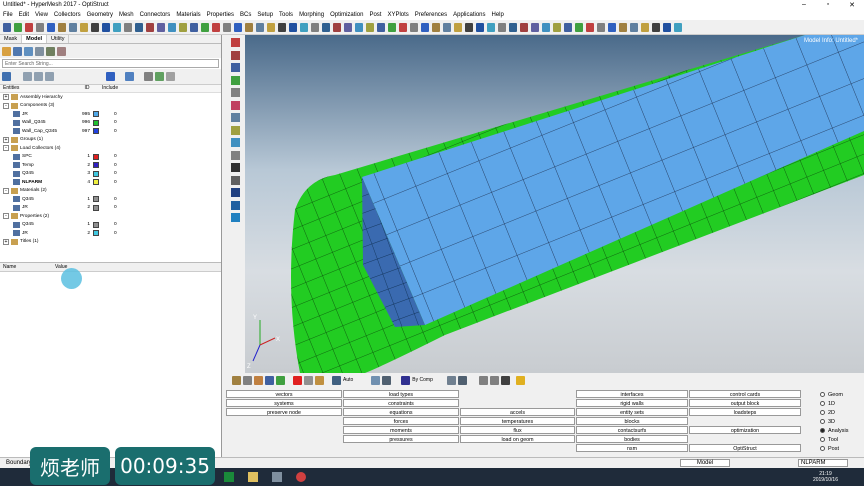 Image resolution: width=864 pixels, height=486 pixels. Describe the element at coordinates (842, 412) in the screenshot. I see `radio-2d: 2D` at that location.